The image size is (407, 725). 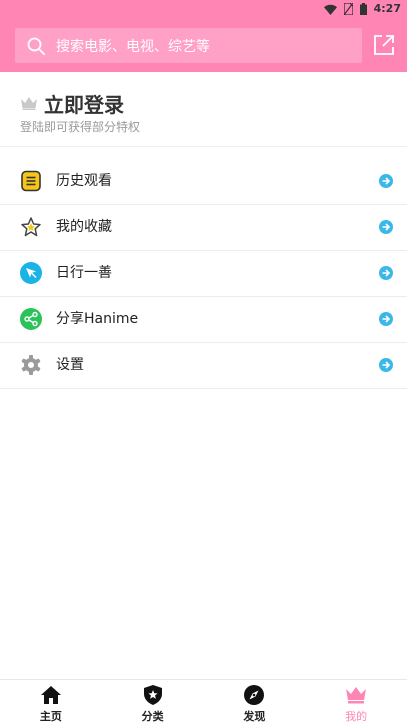 What do you see at coordinates (31, 365) in the screenshot?
I see `gear-icon` at bounding box center [31, 365].